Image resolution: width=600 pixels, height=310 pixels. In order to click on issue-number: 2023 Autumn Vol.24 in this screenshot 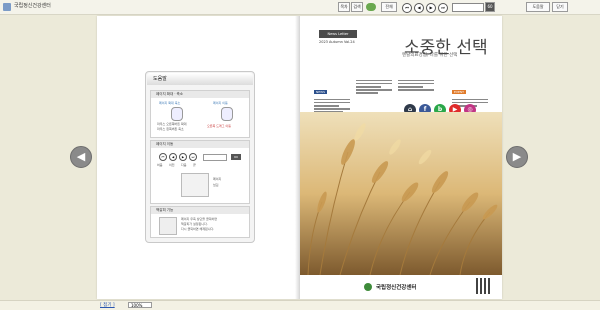, I will do `click(337, 42)`.